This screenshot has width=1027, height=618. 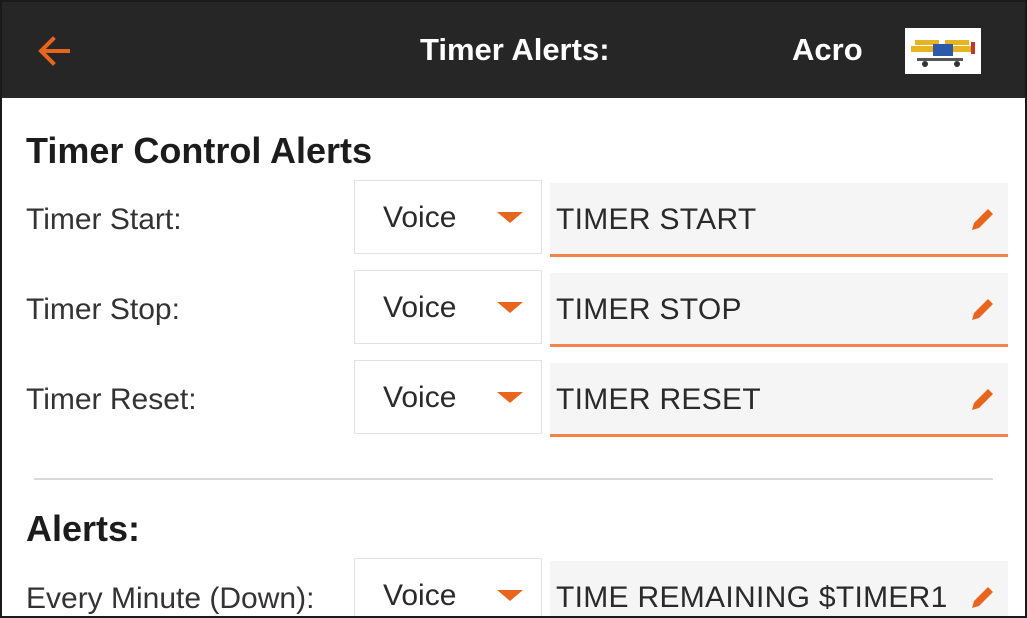 I want to click on every-minute-mode-dropdown: Voice, so click(x=448, y=587).